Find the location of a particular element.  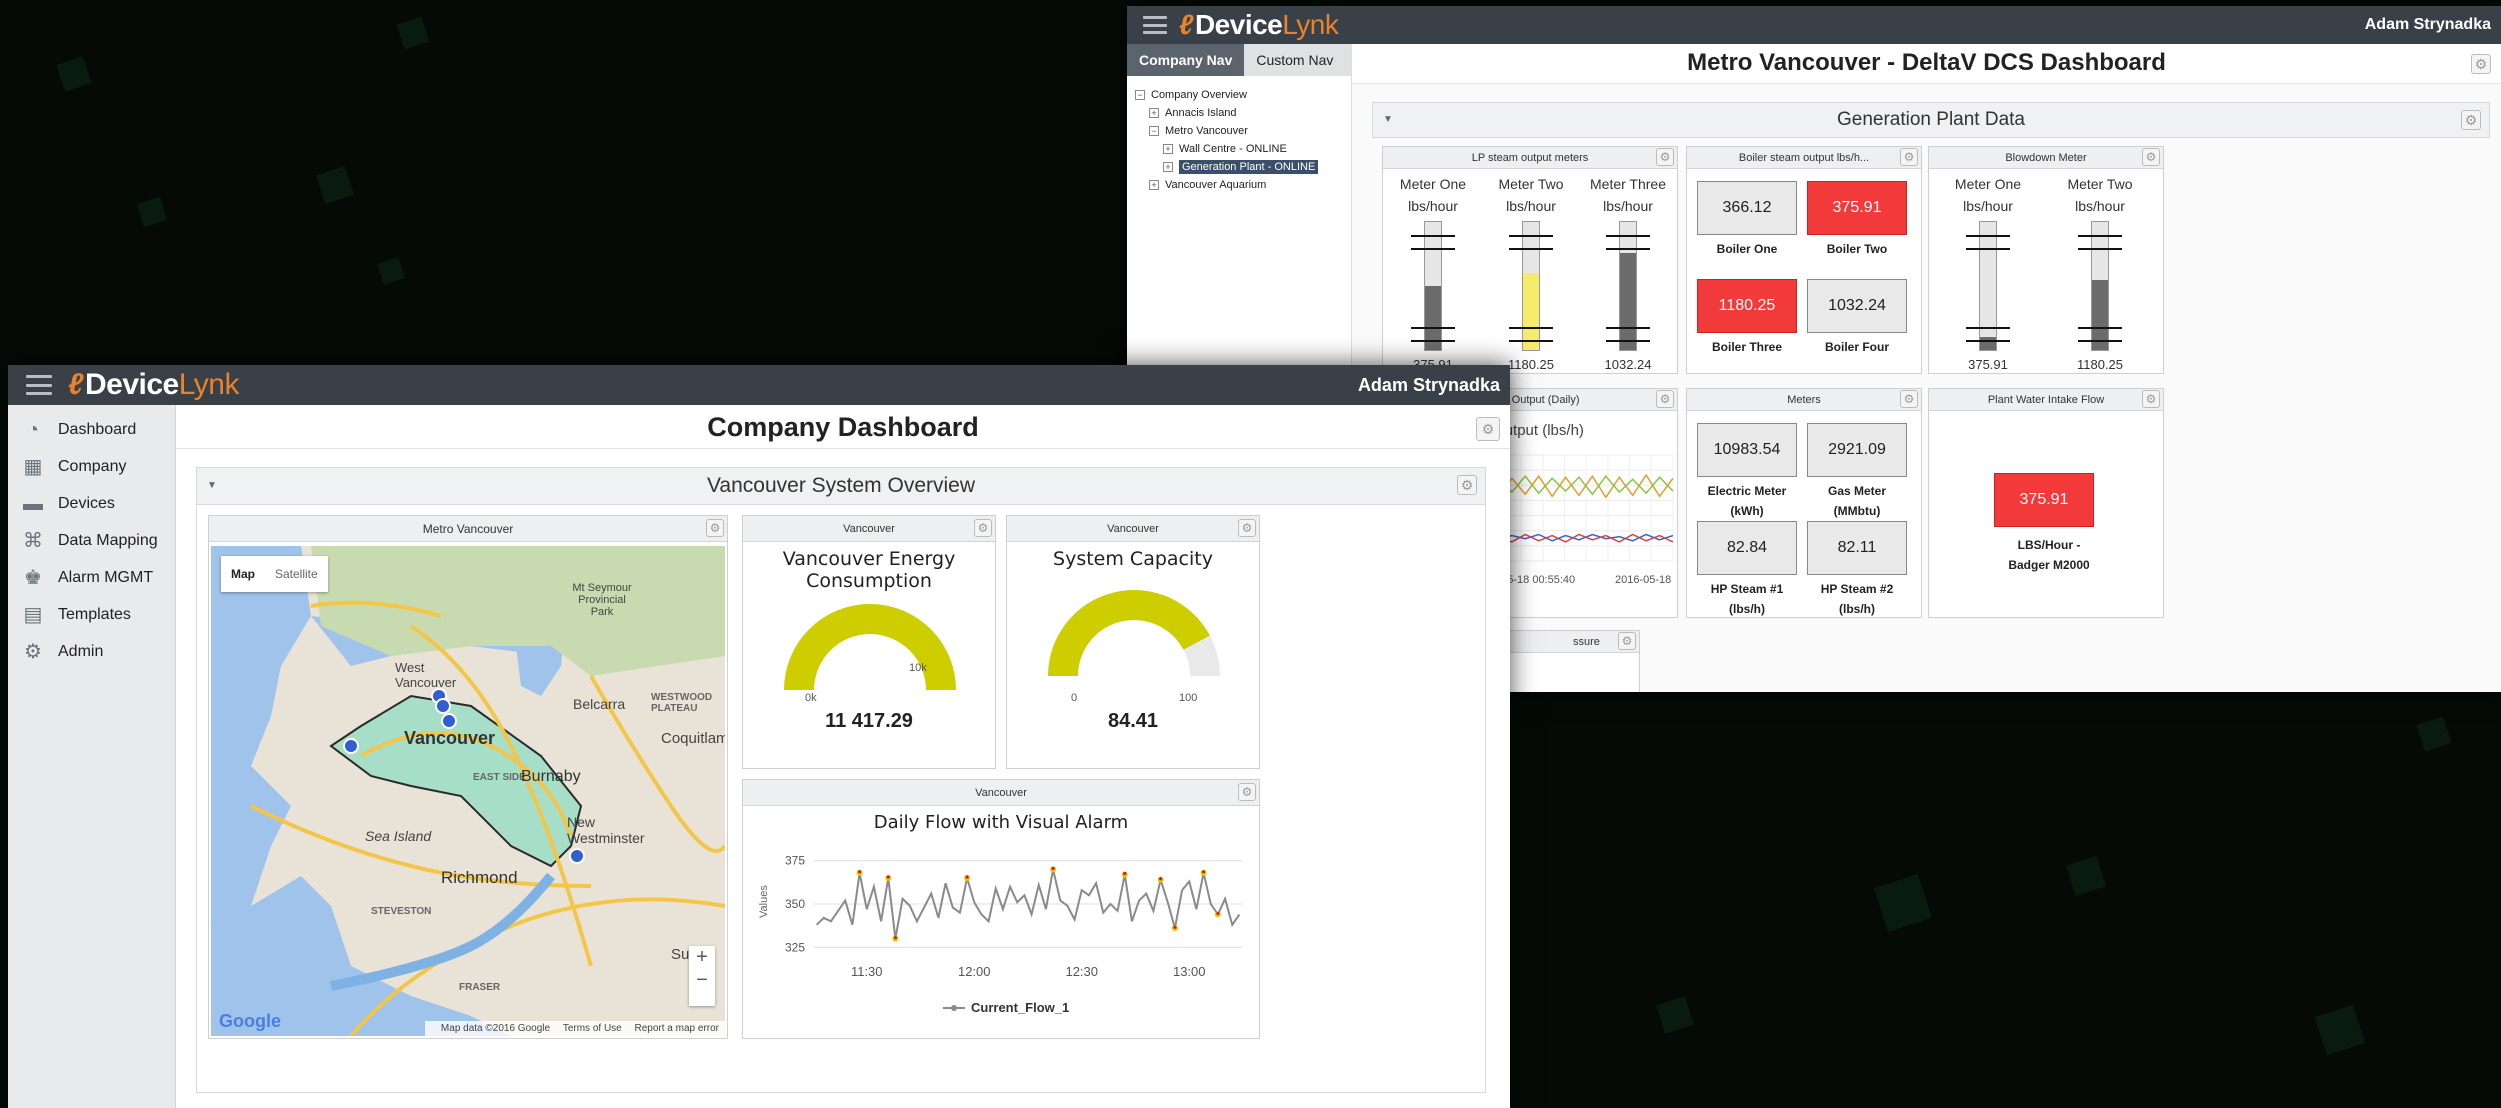

map-label: Belcarra is located at coordinates (599, 704).